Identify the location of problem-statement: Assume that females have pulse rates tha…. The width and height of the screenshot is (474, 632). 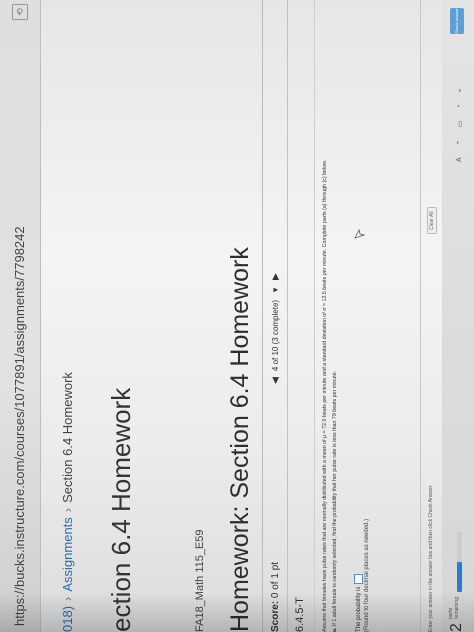
(325, 395).